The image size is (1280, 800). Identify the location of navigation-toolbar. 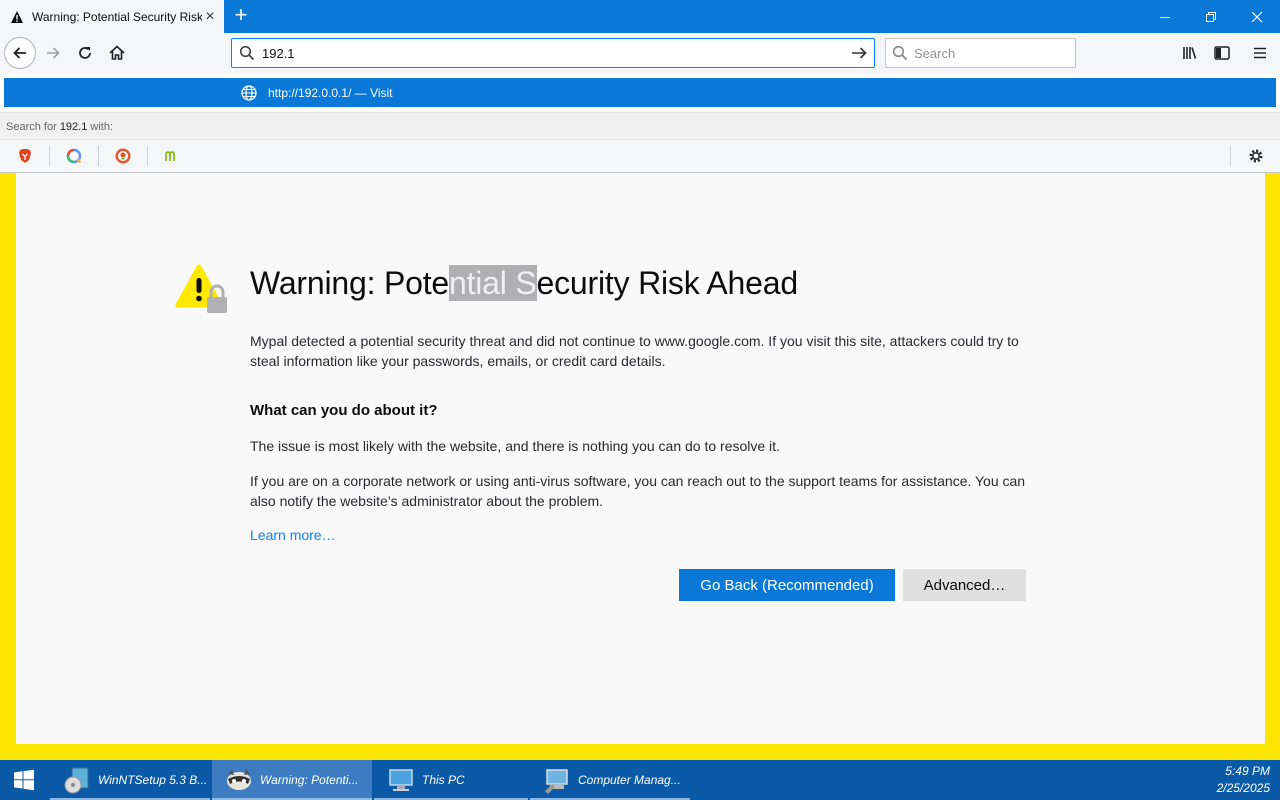
(640, 53).